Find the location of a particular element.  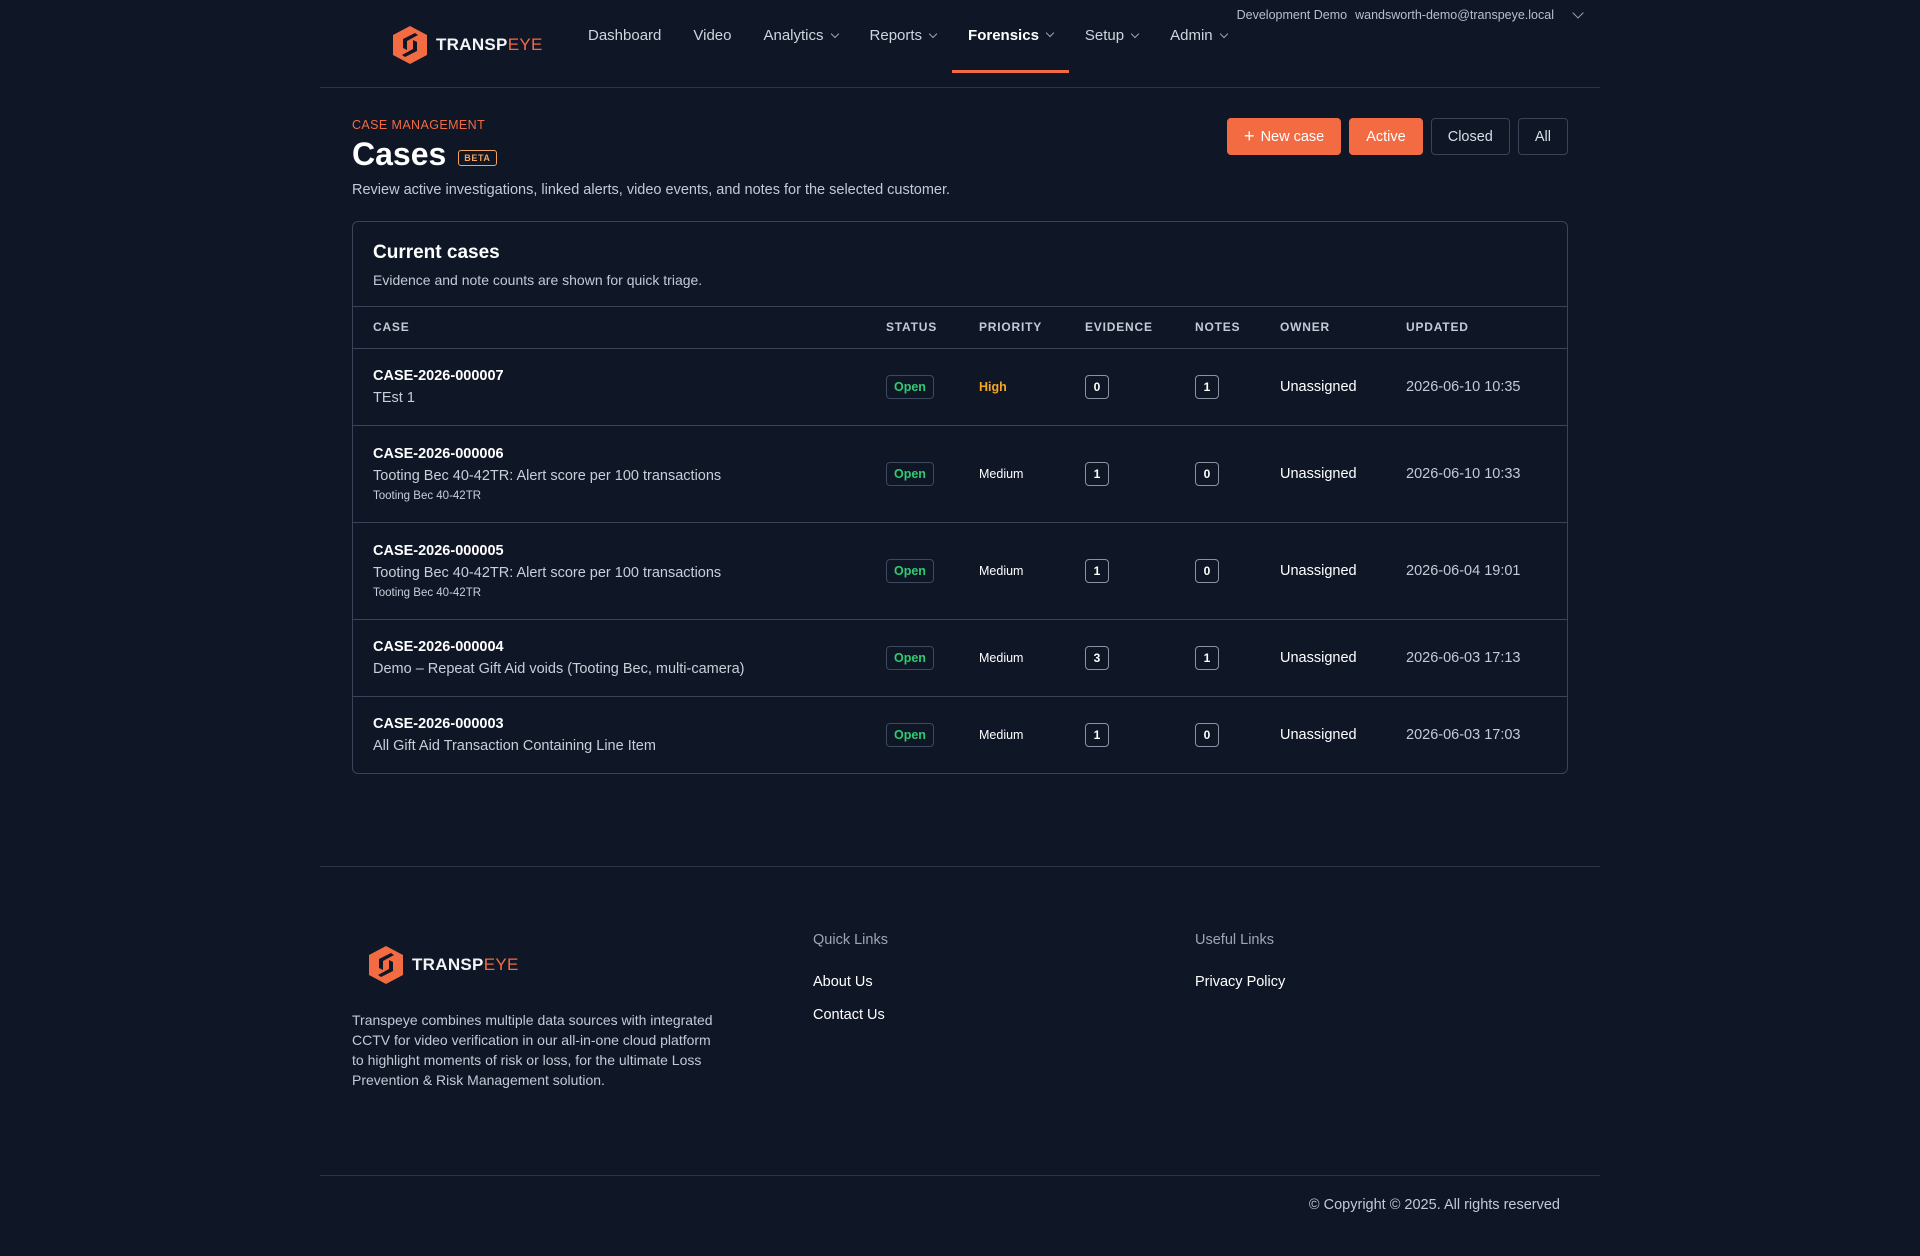

account-email: wandsworth-demo@transpeye.local is located at coordinates (1454, 15).